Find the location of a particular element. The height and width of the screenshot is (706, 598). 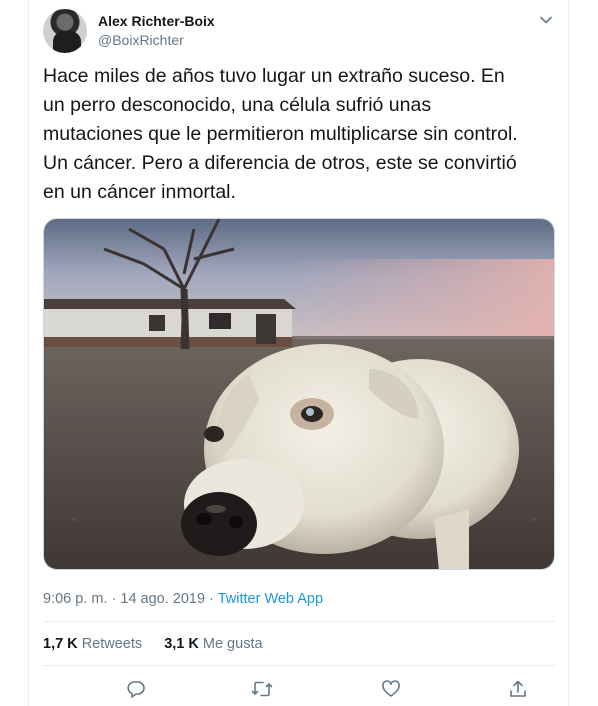

tweet-stats: 1,7 K Retweets 3,1 K Me gusta is located at coordinates (162, 644).